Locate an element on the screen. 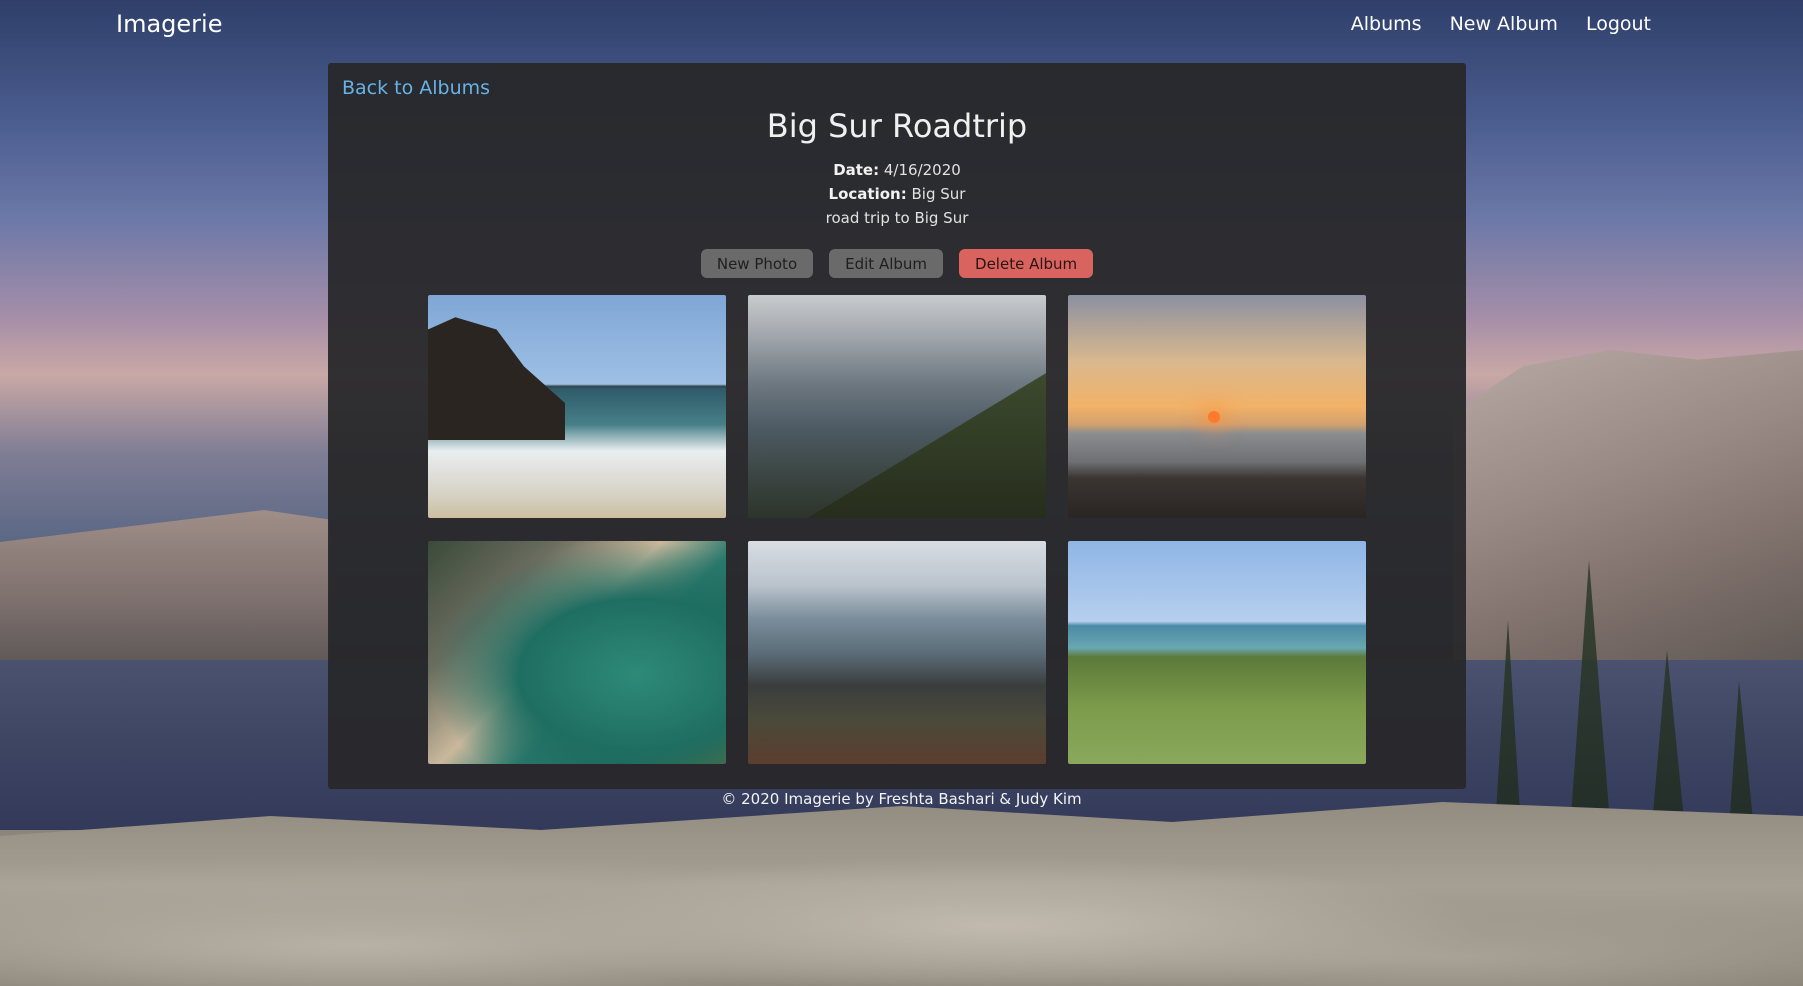  album-date-row: Date: 4/16/2020 is located at coordinates (897, 170).